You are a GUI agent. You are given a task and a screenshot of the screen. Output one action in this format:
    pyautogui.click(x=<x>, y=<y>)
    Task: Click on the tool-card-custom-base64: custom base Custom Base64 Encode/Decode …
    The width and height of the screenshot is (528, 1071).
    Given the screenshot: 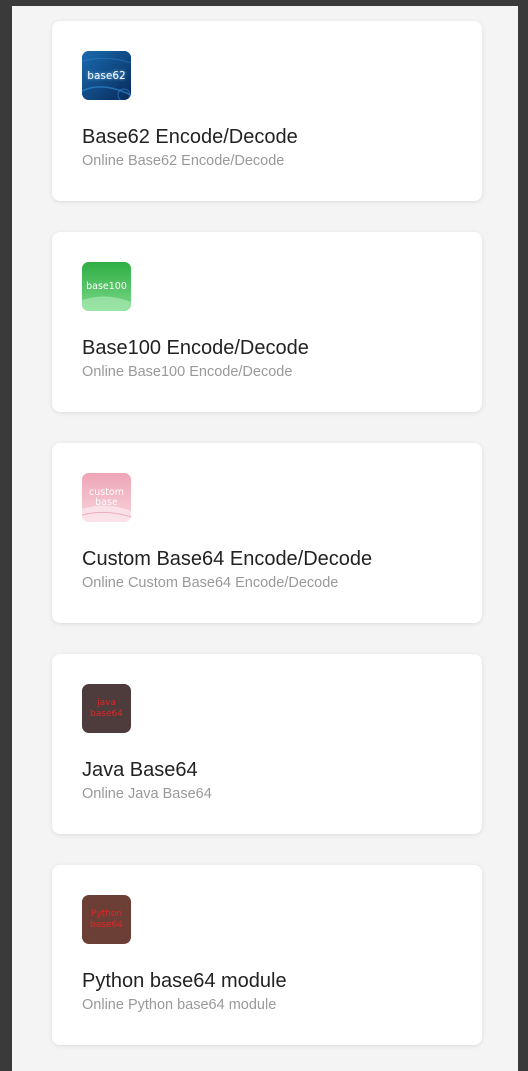 What is the action you would take?
    pyautogui.click(x=267, y=533)
    